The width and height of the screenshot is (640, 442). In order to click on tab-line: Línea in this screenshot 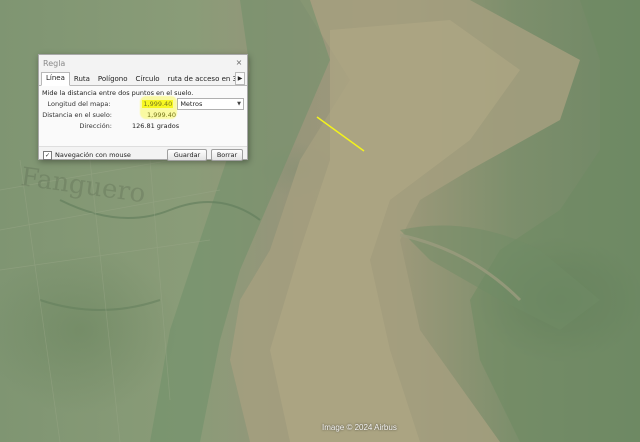, I will do `click(55, 79)`.